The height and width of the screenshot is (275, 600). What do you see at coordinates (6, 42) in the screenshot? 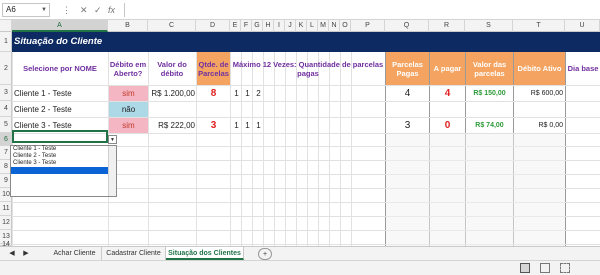
I see `row-header-1: 1` at bounding box center [6, 42].